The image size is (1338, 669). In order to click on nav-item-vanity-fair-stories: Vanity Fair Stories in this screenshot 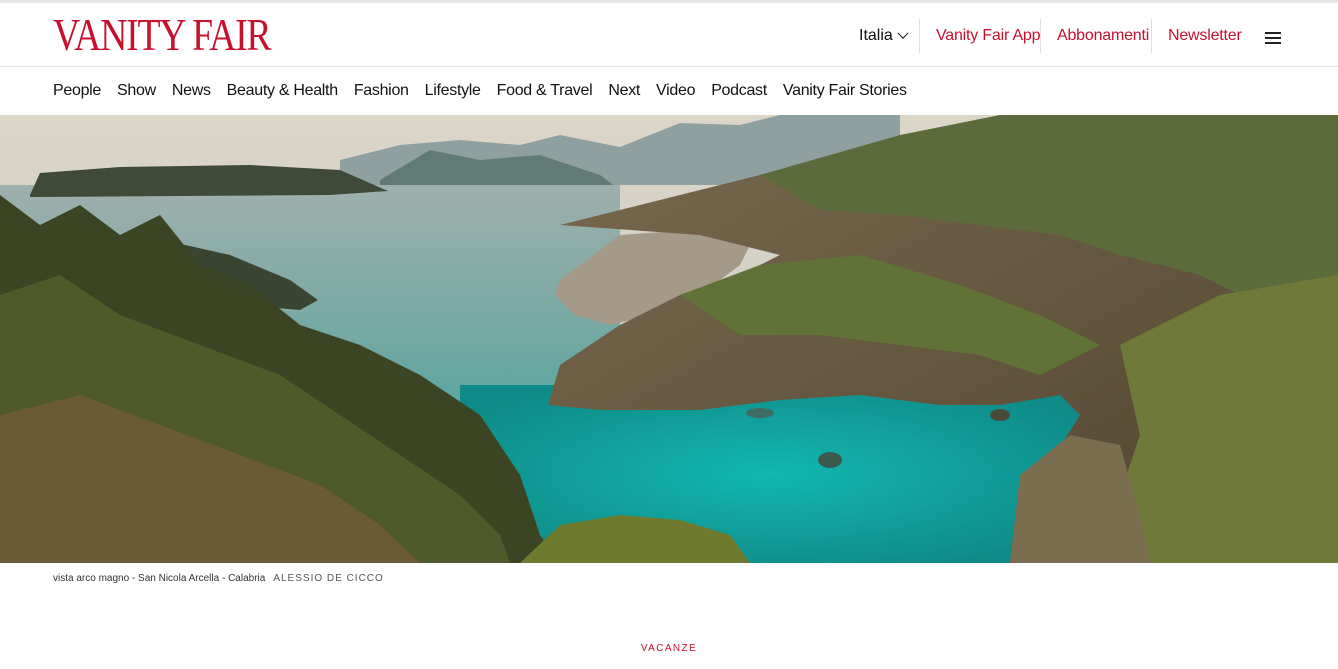, I will do `click(845, 93)`.